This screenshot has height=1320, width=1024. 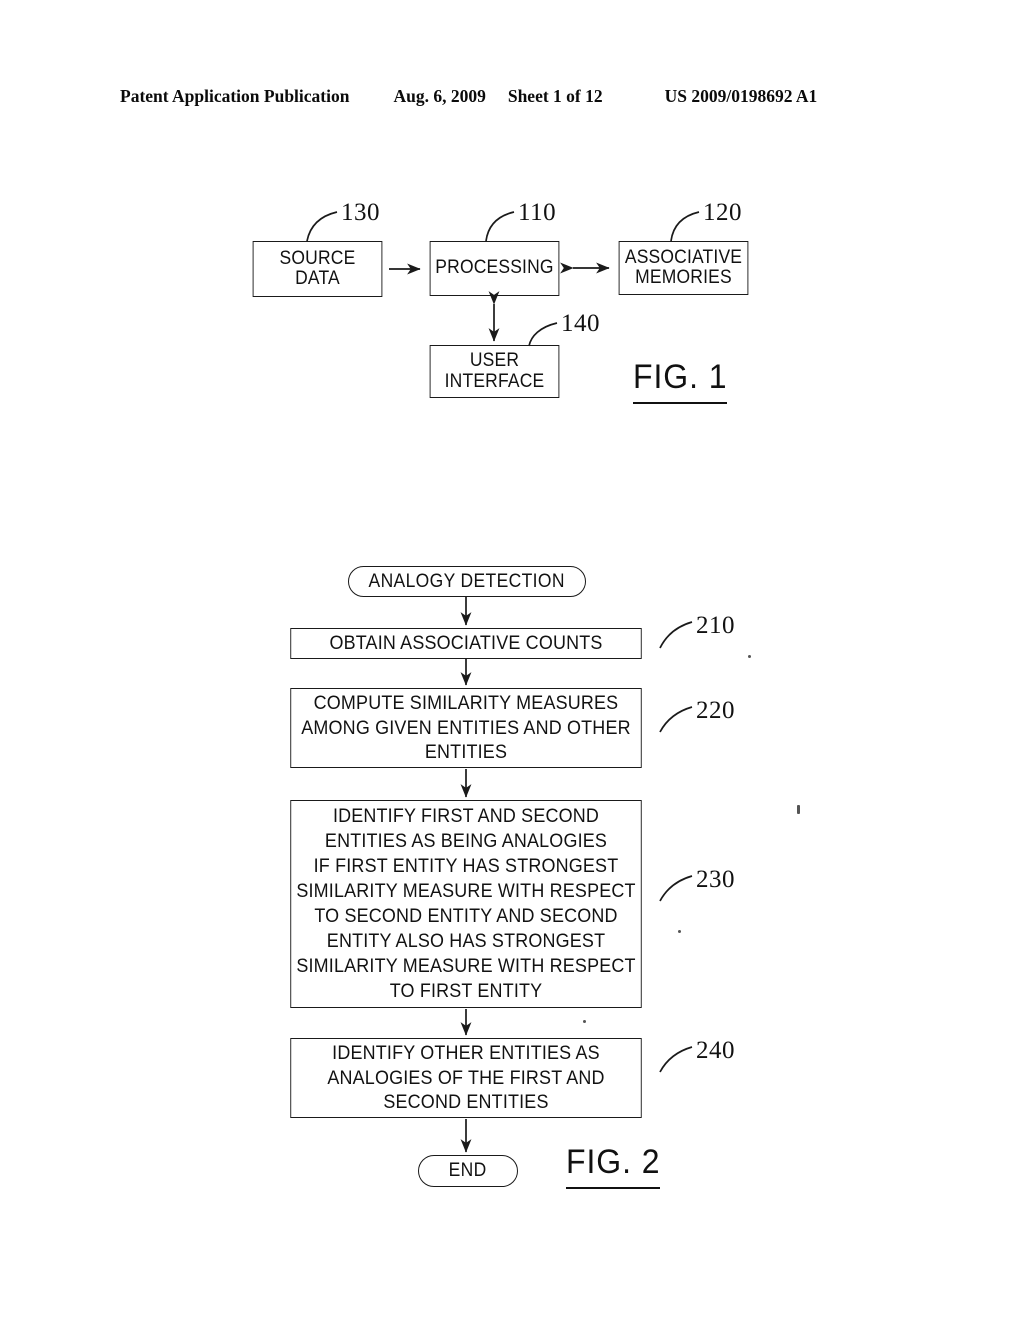 What do you see at coordinates (715, 879) in the screenshot?
I see `fig2-ref-230: 230` at bounding box center [715, 879].